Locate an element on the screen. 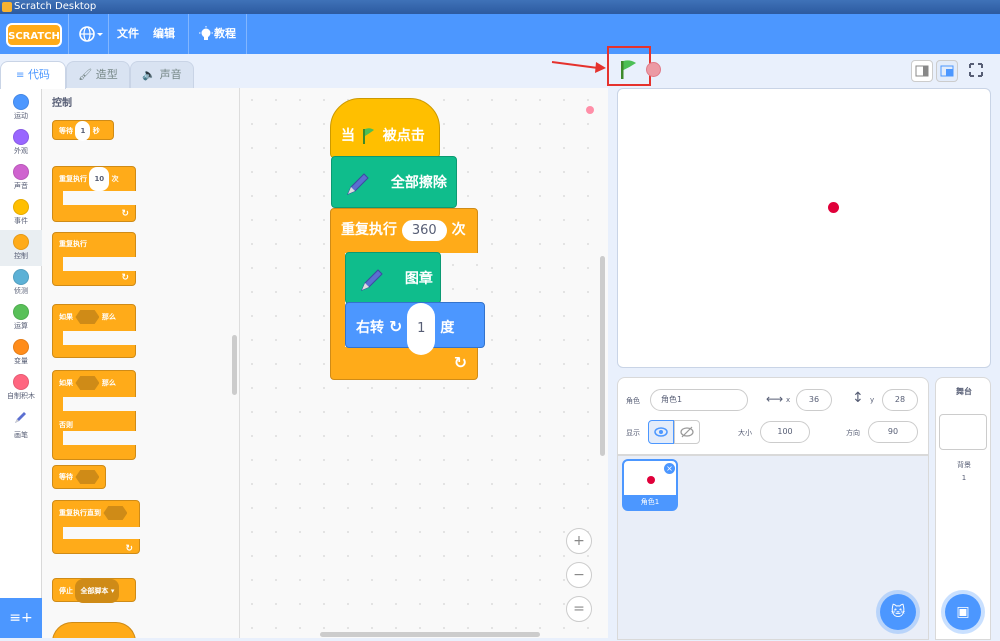  script-area-horizontal-scrollbar is located at coordinates (430, 634).